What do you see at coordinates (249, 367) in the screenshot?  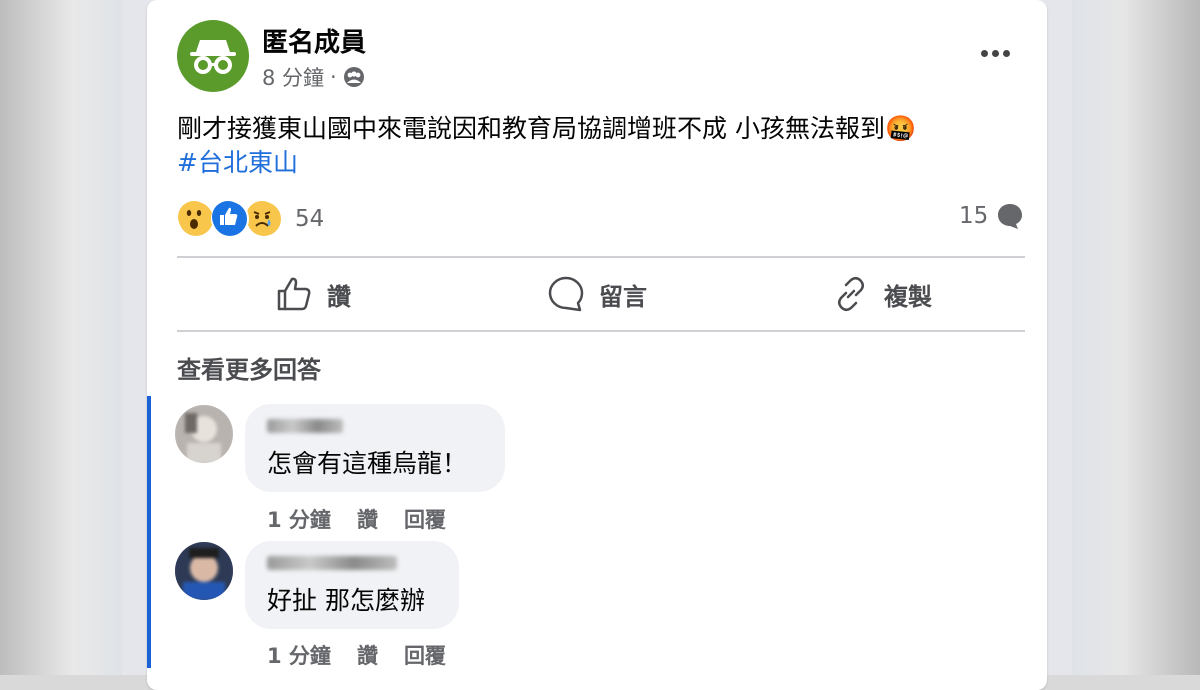 I see `view-more-replies-link: 查看更多回答` at bounding box center [249, 367].